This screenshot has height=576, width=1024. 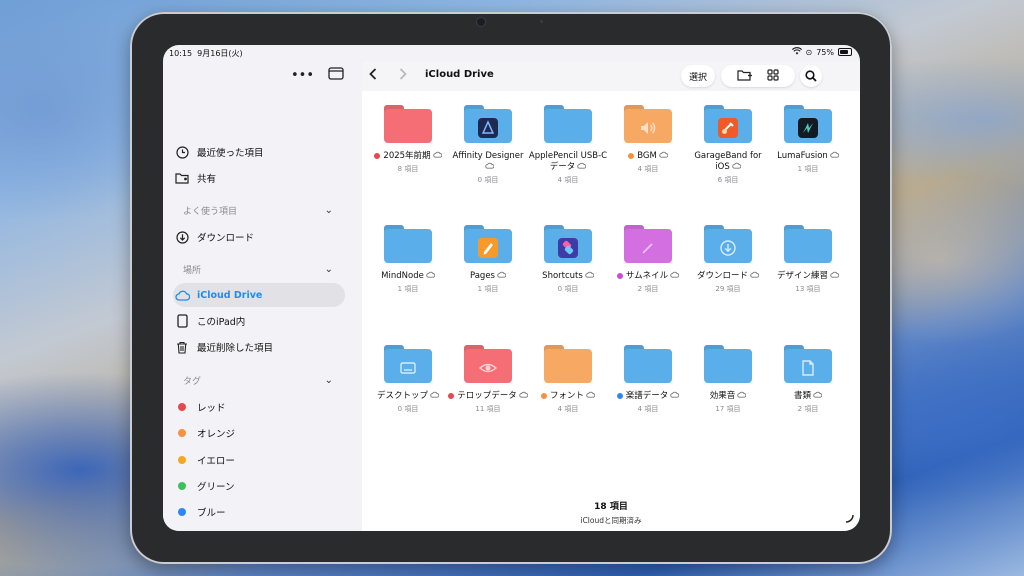 I want to click on chevron-right-icon, so click(x=403, y=74).